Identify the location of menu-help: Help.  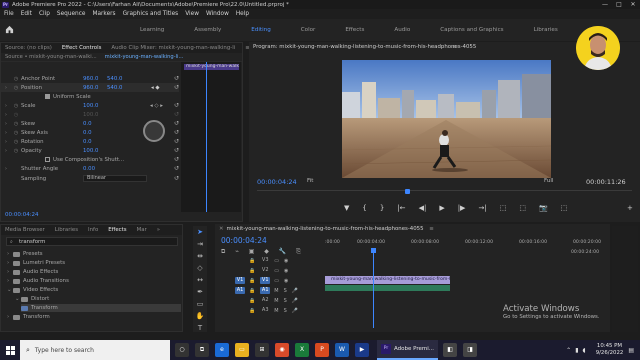
(242, 14).